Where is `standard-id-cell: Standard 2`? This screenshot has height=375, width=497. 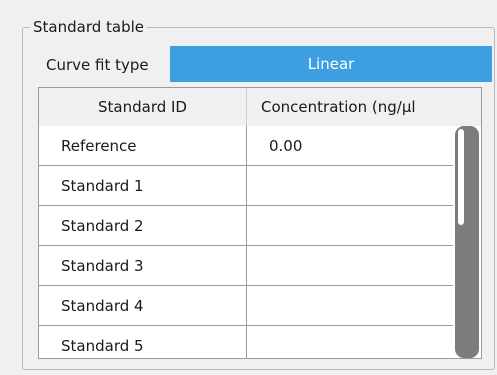 standard-id-cell: Standard 2 is located at coordinates (143, 225).